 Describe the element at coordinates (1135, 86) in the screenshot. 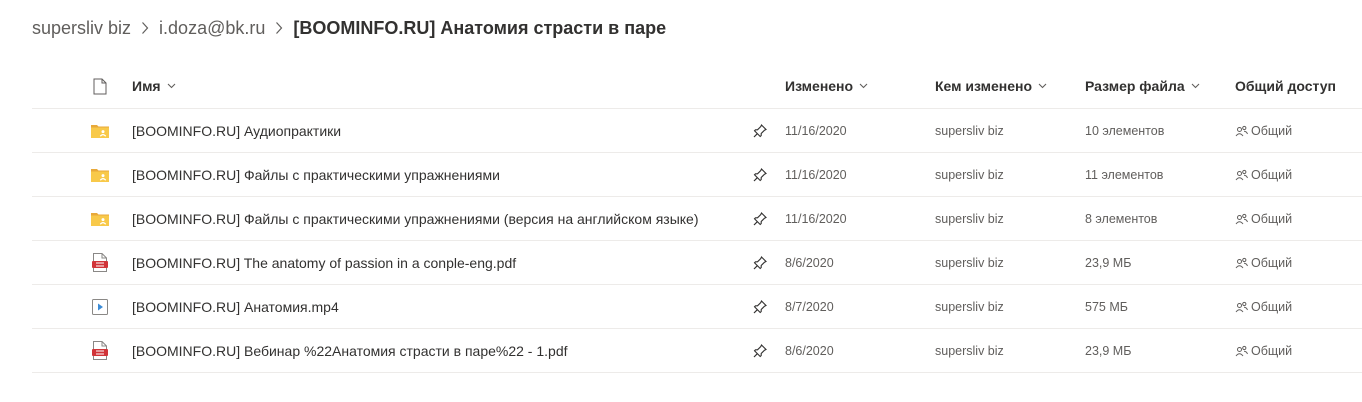

I see `column-header-file-size-label: Размер файла` at that location.